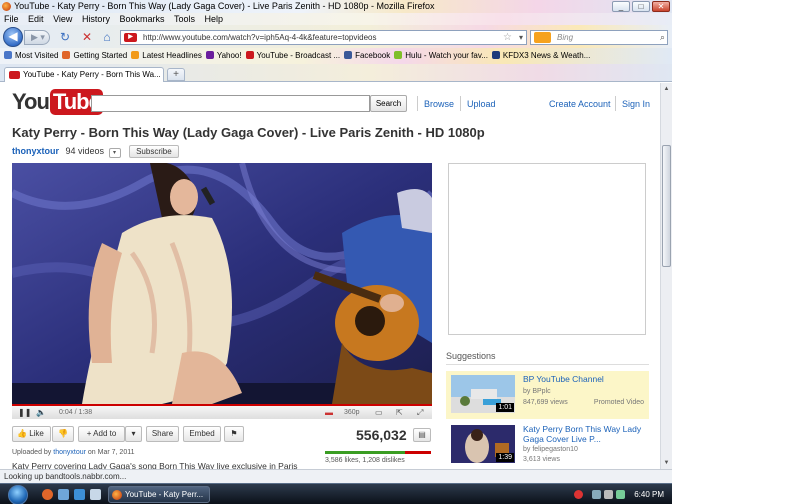  I want to click on suggestion-thumbnail: 1:39, so click(483, 444).